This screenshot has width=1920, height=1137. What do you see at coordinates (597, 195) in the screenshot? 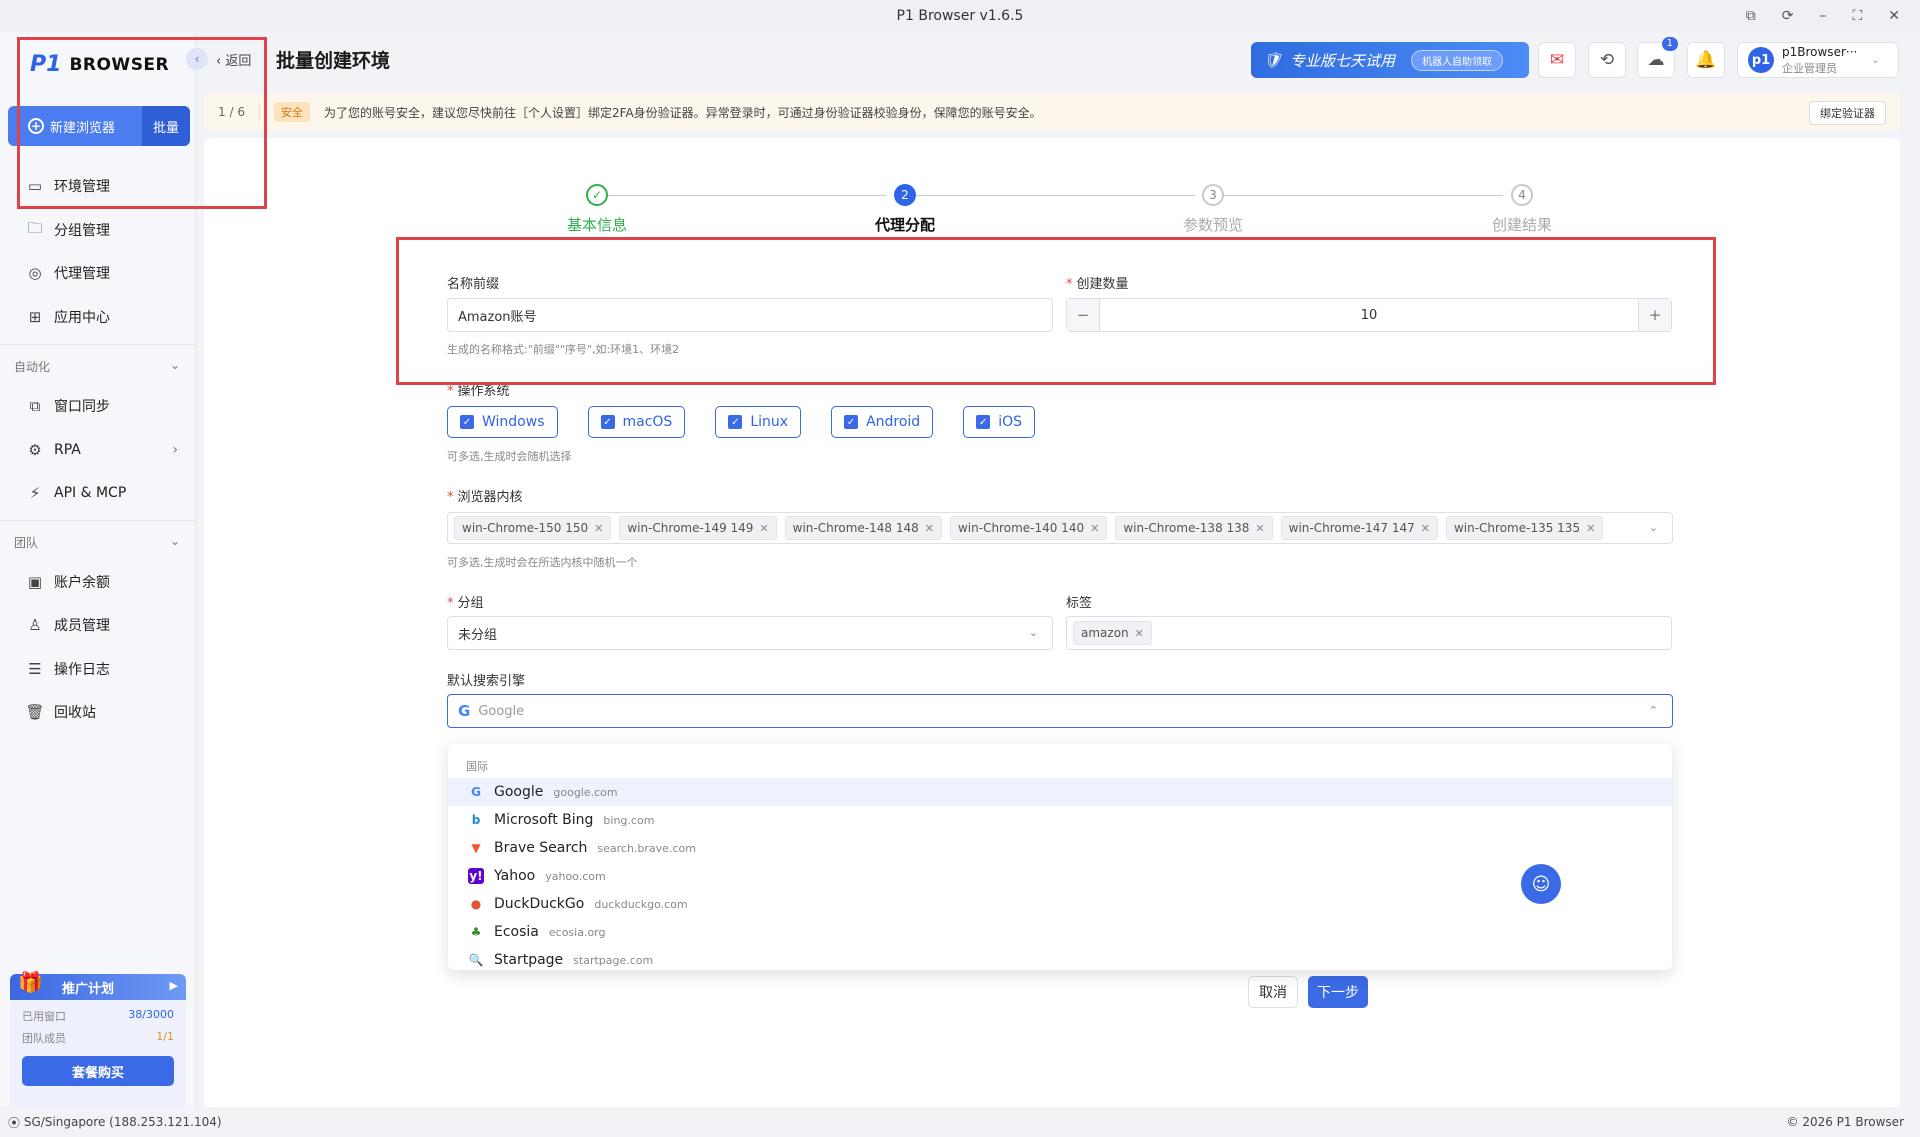
I see `check-icon: ✓` at bounding box center [597, 195].